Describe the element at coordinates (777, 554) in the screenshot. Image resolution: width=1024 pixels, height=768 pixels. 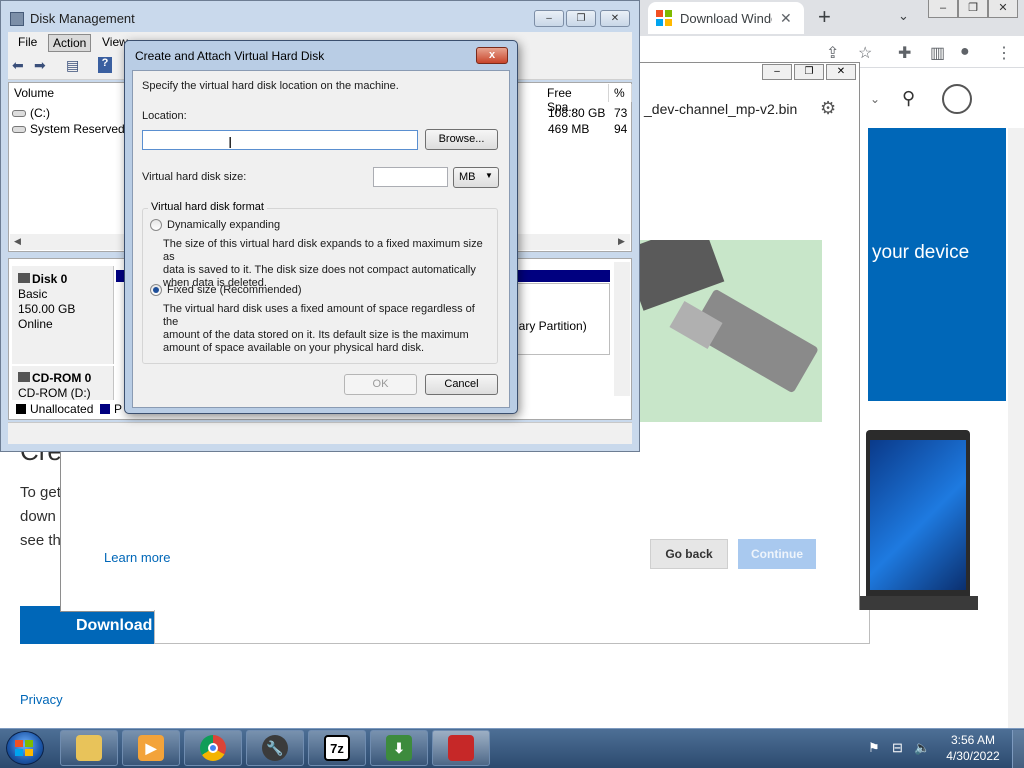
I see `continue-button: Continue` at that location.